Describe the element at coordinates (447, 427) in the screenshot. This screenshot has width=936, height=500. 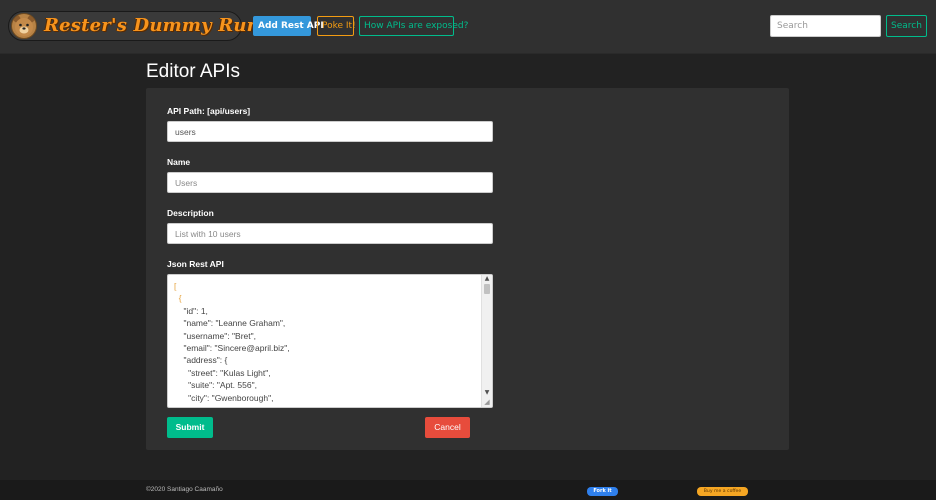
I see `cancel-button: Cancel` at that location.